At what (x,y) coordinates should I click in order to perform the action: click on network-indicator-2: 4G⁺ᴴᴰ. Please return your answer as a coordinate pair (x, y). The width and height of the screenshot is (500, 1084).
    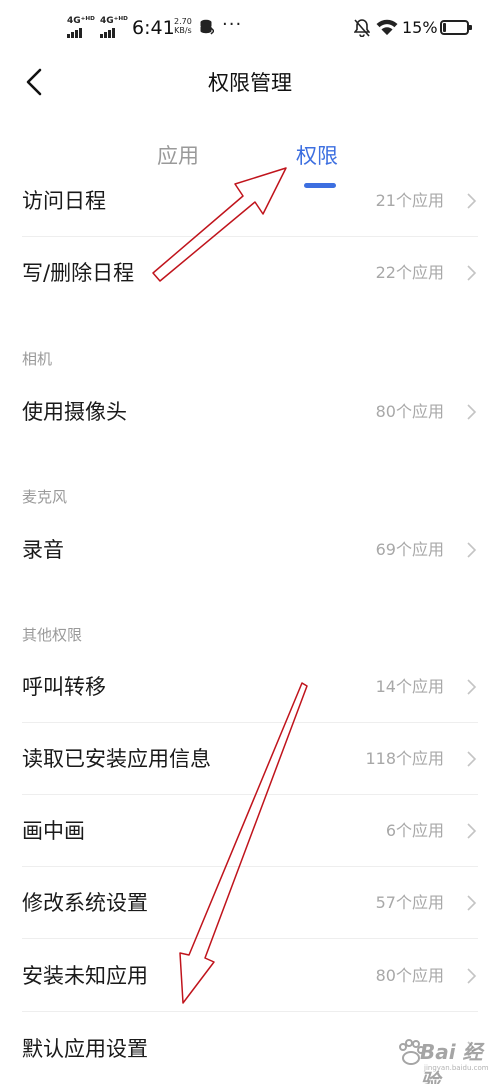
    Looking at the image, I should click on (114, 27).